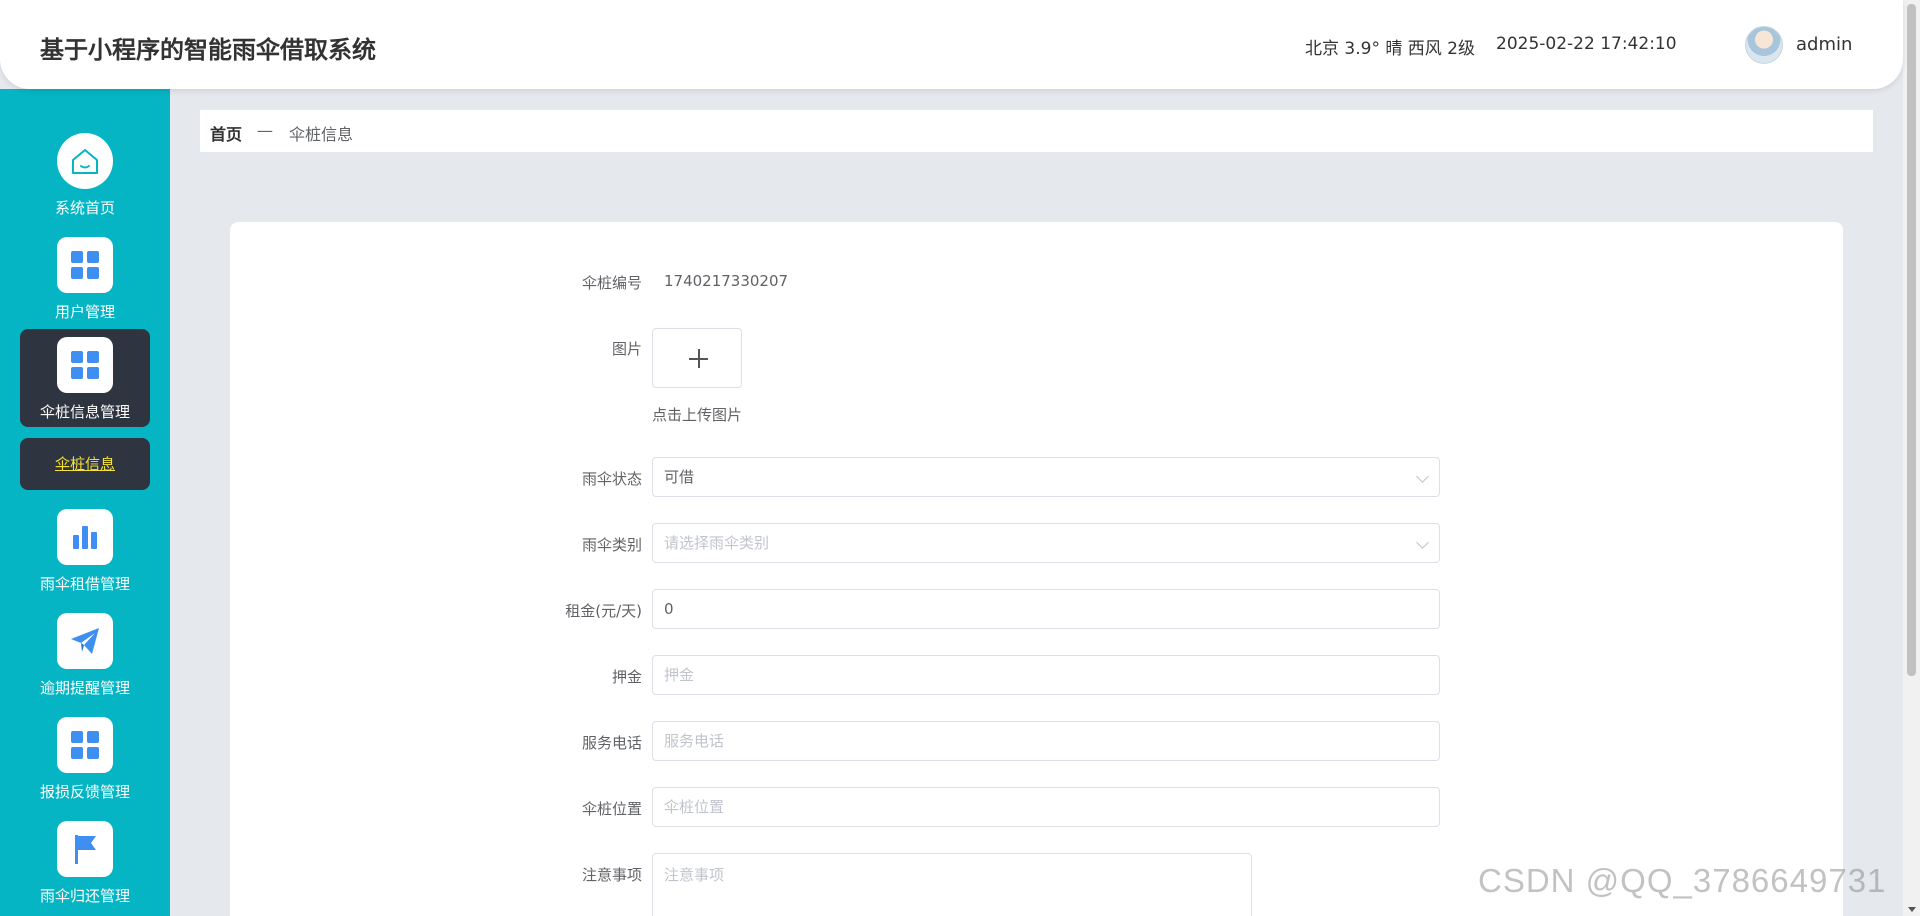  I want to click on service-phone-label: 服务电话, so click(611, 743).